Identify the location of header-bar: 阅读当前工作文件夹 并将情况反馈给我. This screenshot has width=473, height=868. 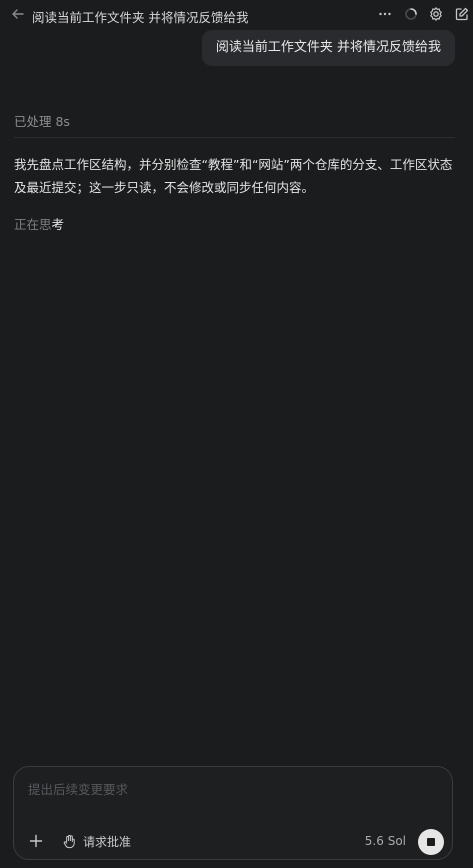
(236, 15).